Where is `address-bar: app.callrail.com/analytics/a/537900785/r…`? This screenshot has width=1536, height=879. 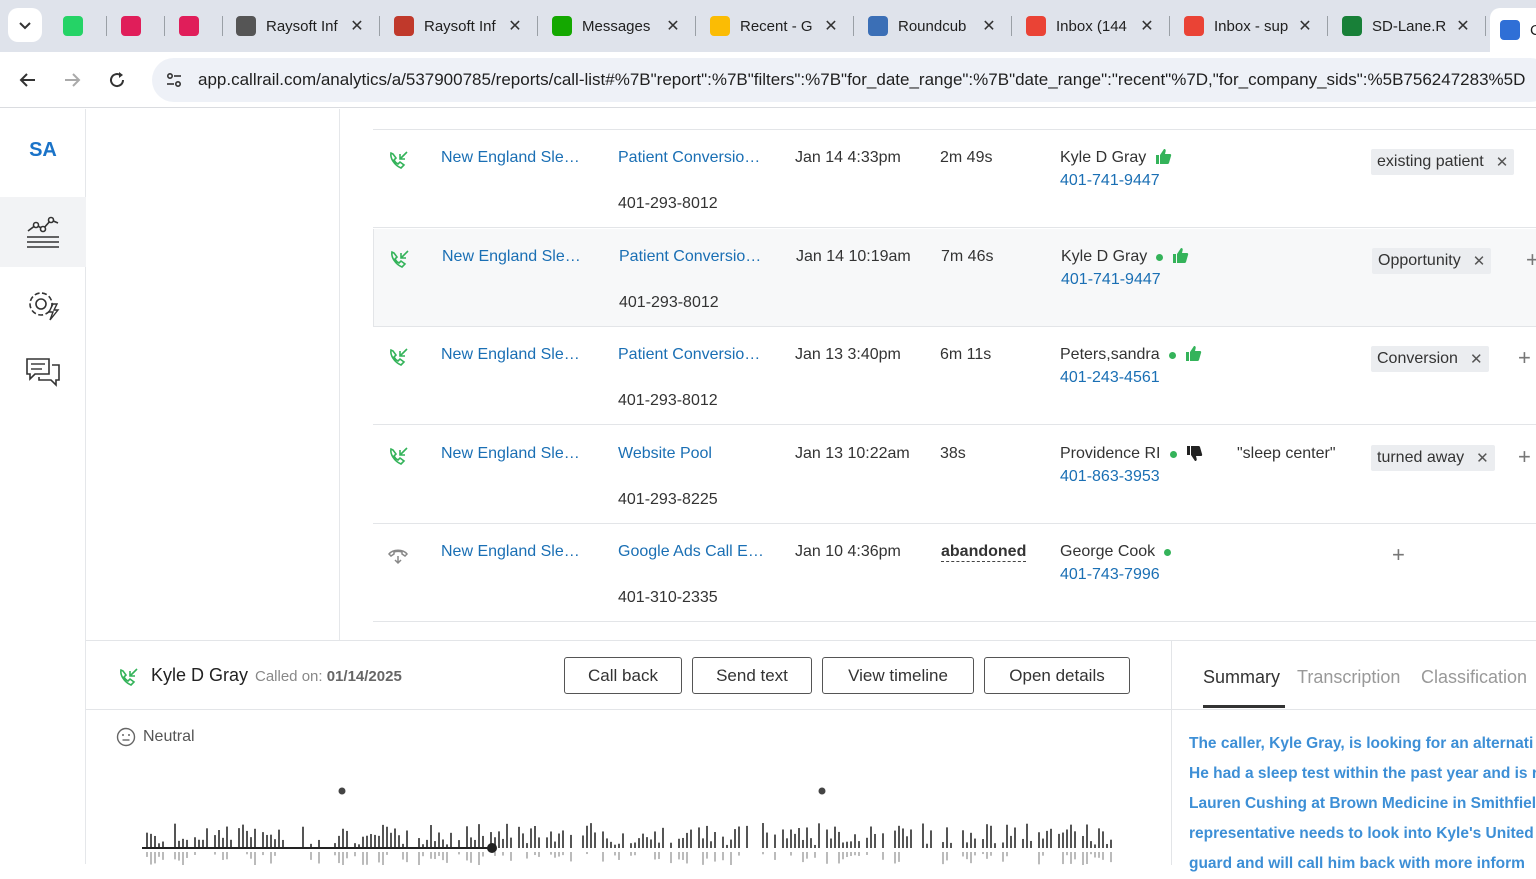
address-bar: app.callrail.com/analytics/a/537900785/r… is located at coordinates (844, 80).